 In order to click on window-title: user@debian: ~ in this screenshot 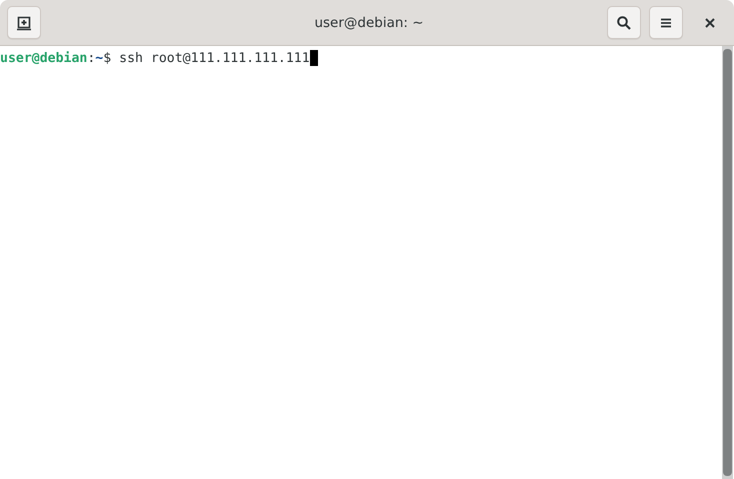, I will do `click(369, 22)`.